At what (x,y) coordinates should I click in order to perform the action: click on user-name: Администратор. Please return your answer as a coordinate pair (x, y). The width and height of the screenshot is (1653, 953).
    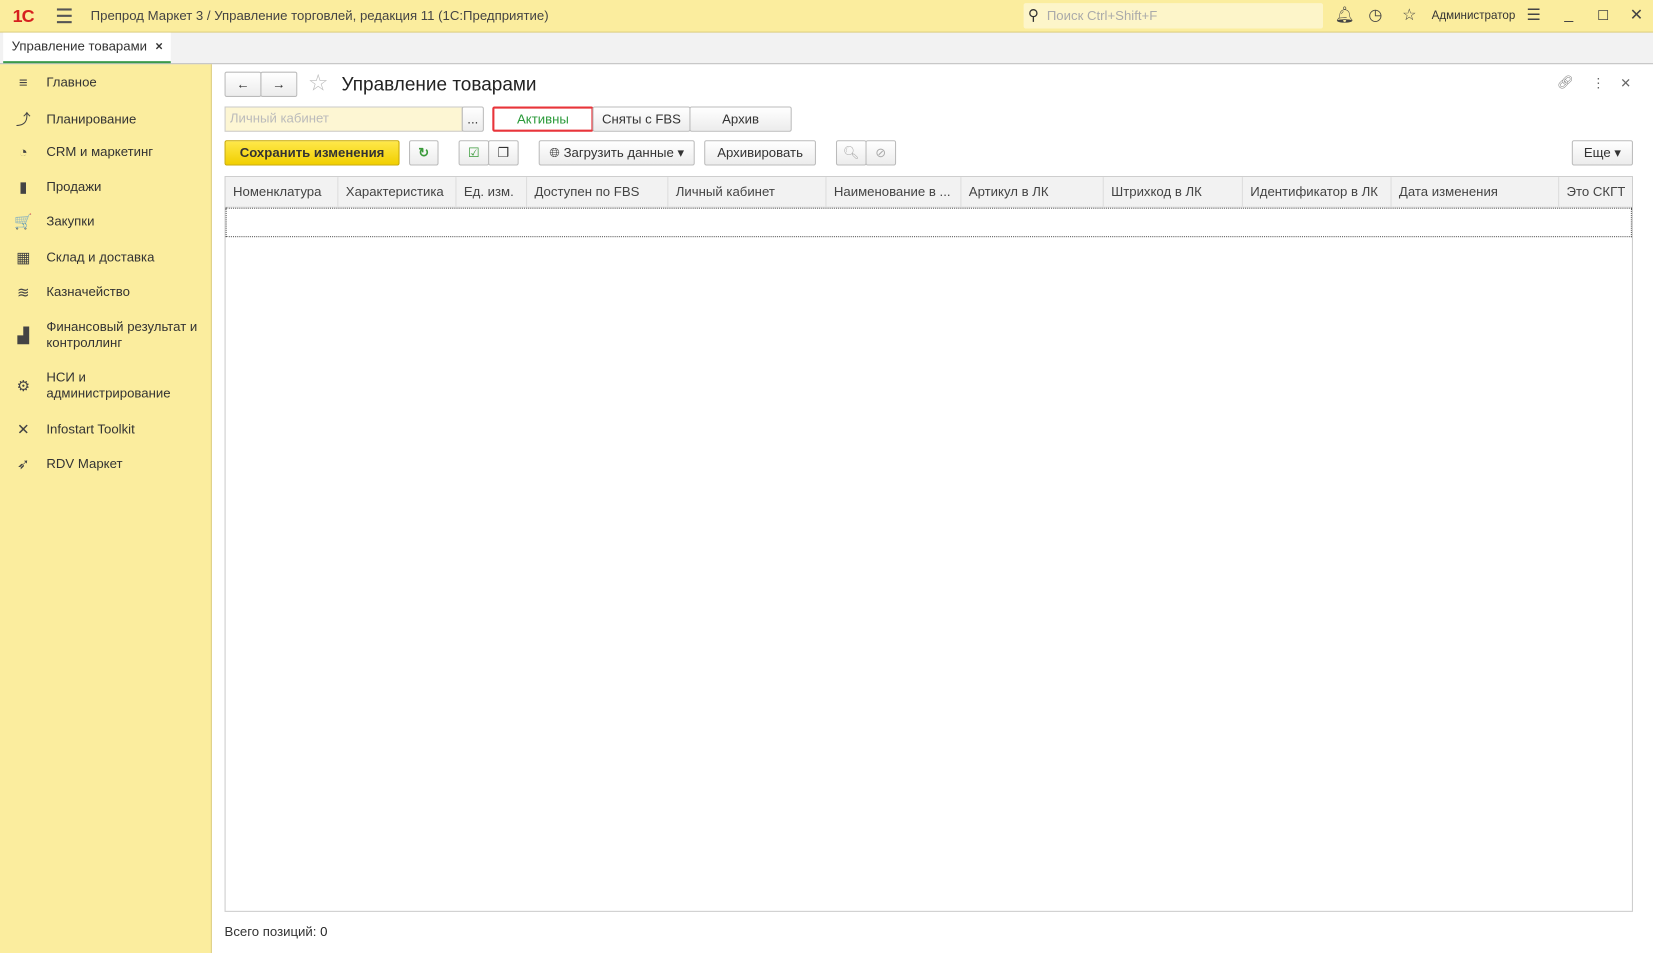
    Looking at the image, I should click on (1474, 15).